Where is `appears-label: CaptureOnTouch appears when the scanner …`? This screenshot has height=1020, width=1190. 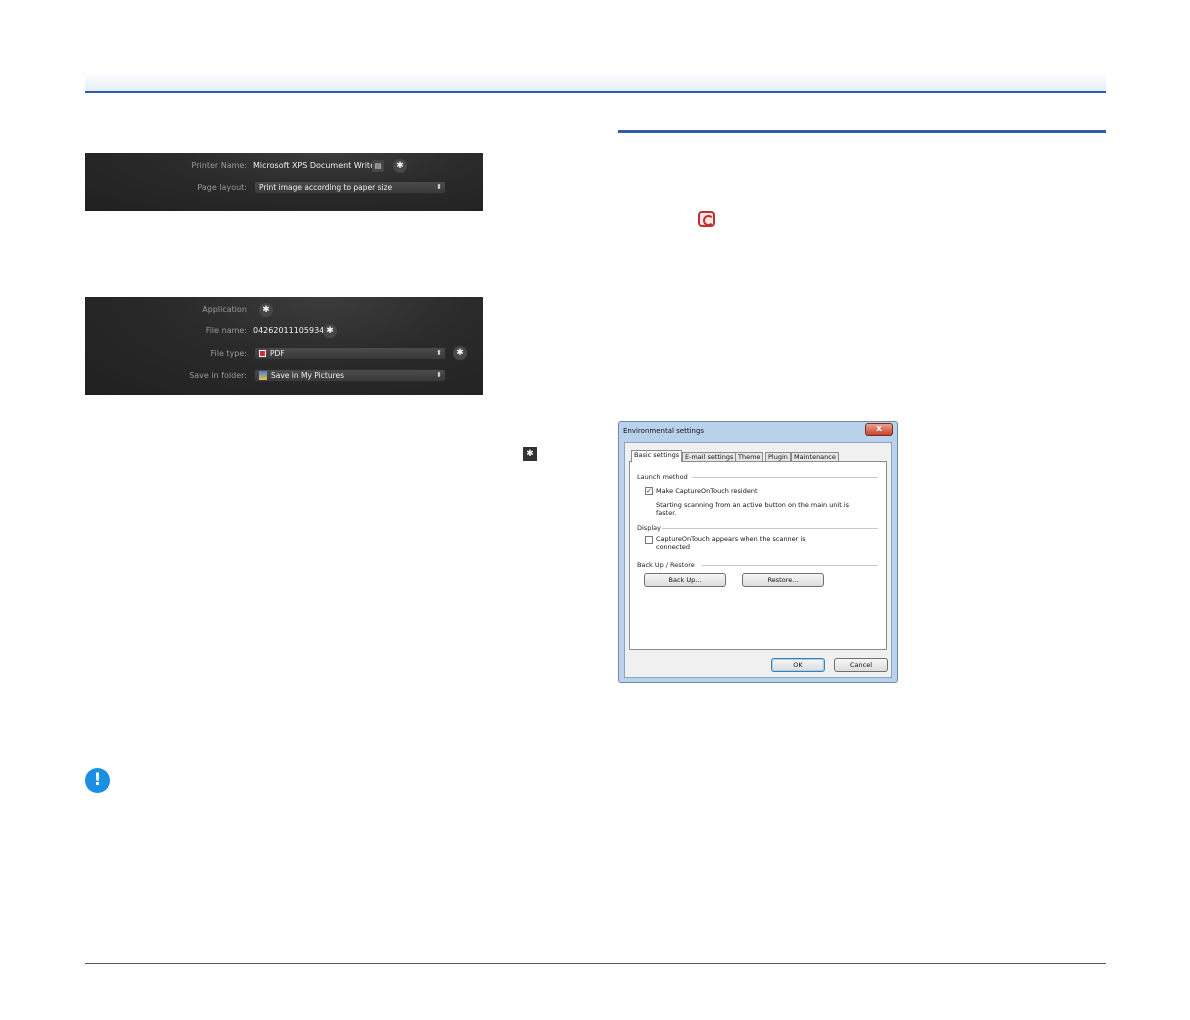
appears-label: CaptureOnTouch appears when the scanner … is located at coordinates (731, 543).